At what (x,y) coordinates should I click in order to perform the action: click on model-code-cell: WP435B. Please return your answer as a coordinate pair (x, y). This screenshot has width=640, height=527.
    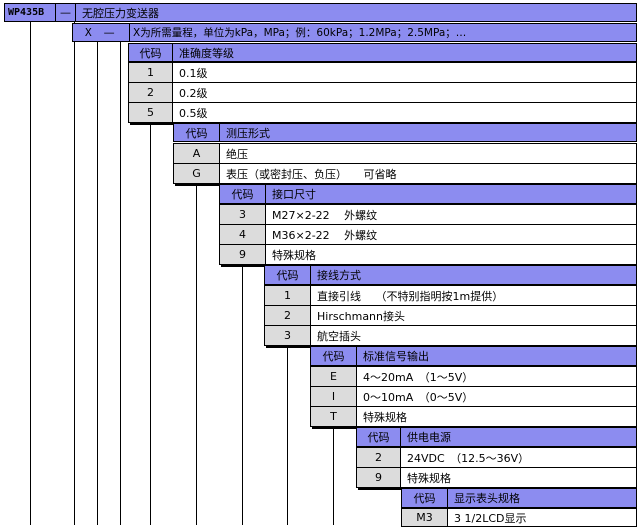
    Looking at the image, I should click on (30, 12).